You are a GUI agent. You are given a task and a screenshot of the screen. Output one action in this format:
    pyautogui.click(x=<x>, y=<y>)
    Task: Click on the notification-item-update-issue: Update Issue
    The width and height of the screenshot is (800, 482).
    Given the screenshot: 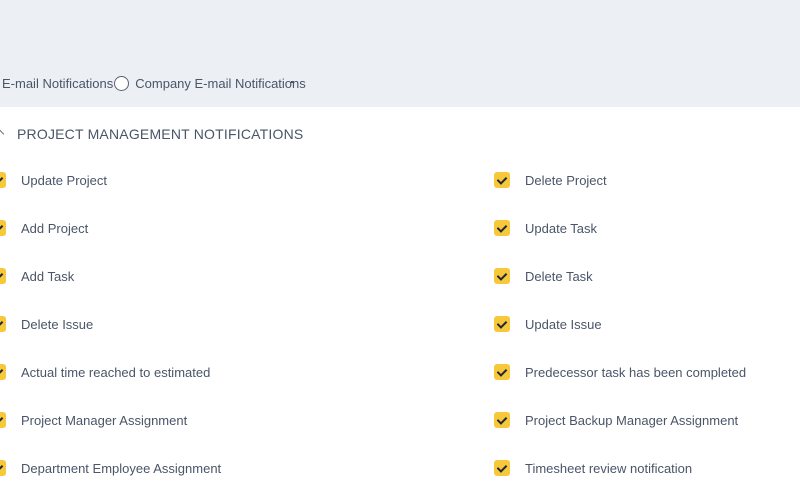 What is the action you would take?
    pyautogui.click(x=548, y=324)
    